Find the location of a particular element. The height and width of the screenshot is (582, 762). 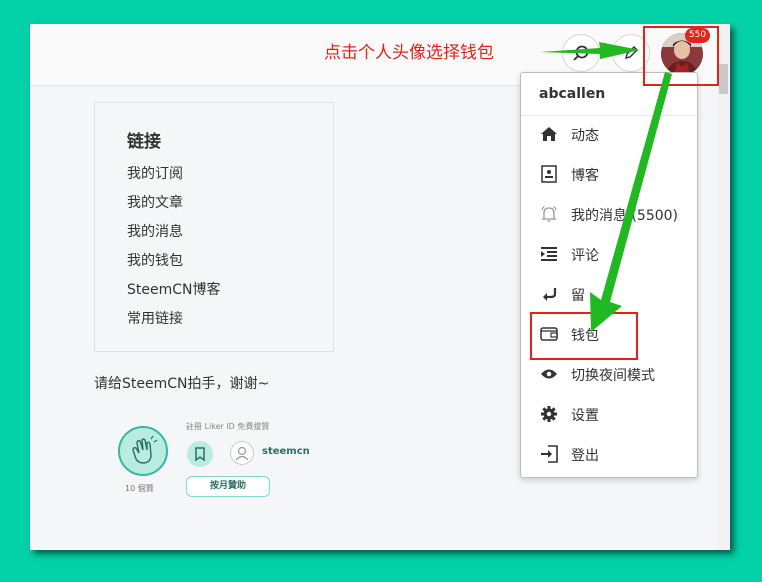

comments-icon is located at coordinates (549, 254).